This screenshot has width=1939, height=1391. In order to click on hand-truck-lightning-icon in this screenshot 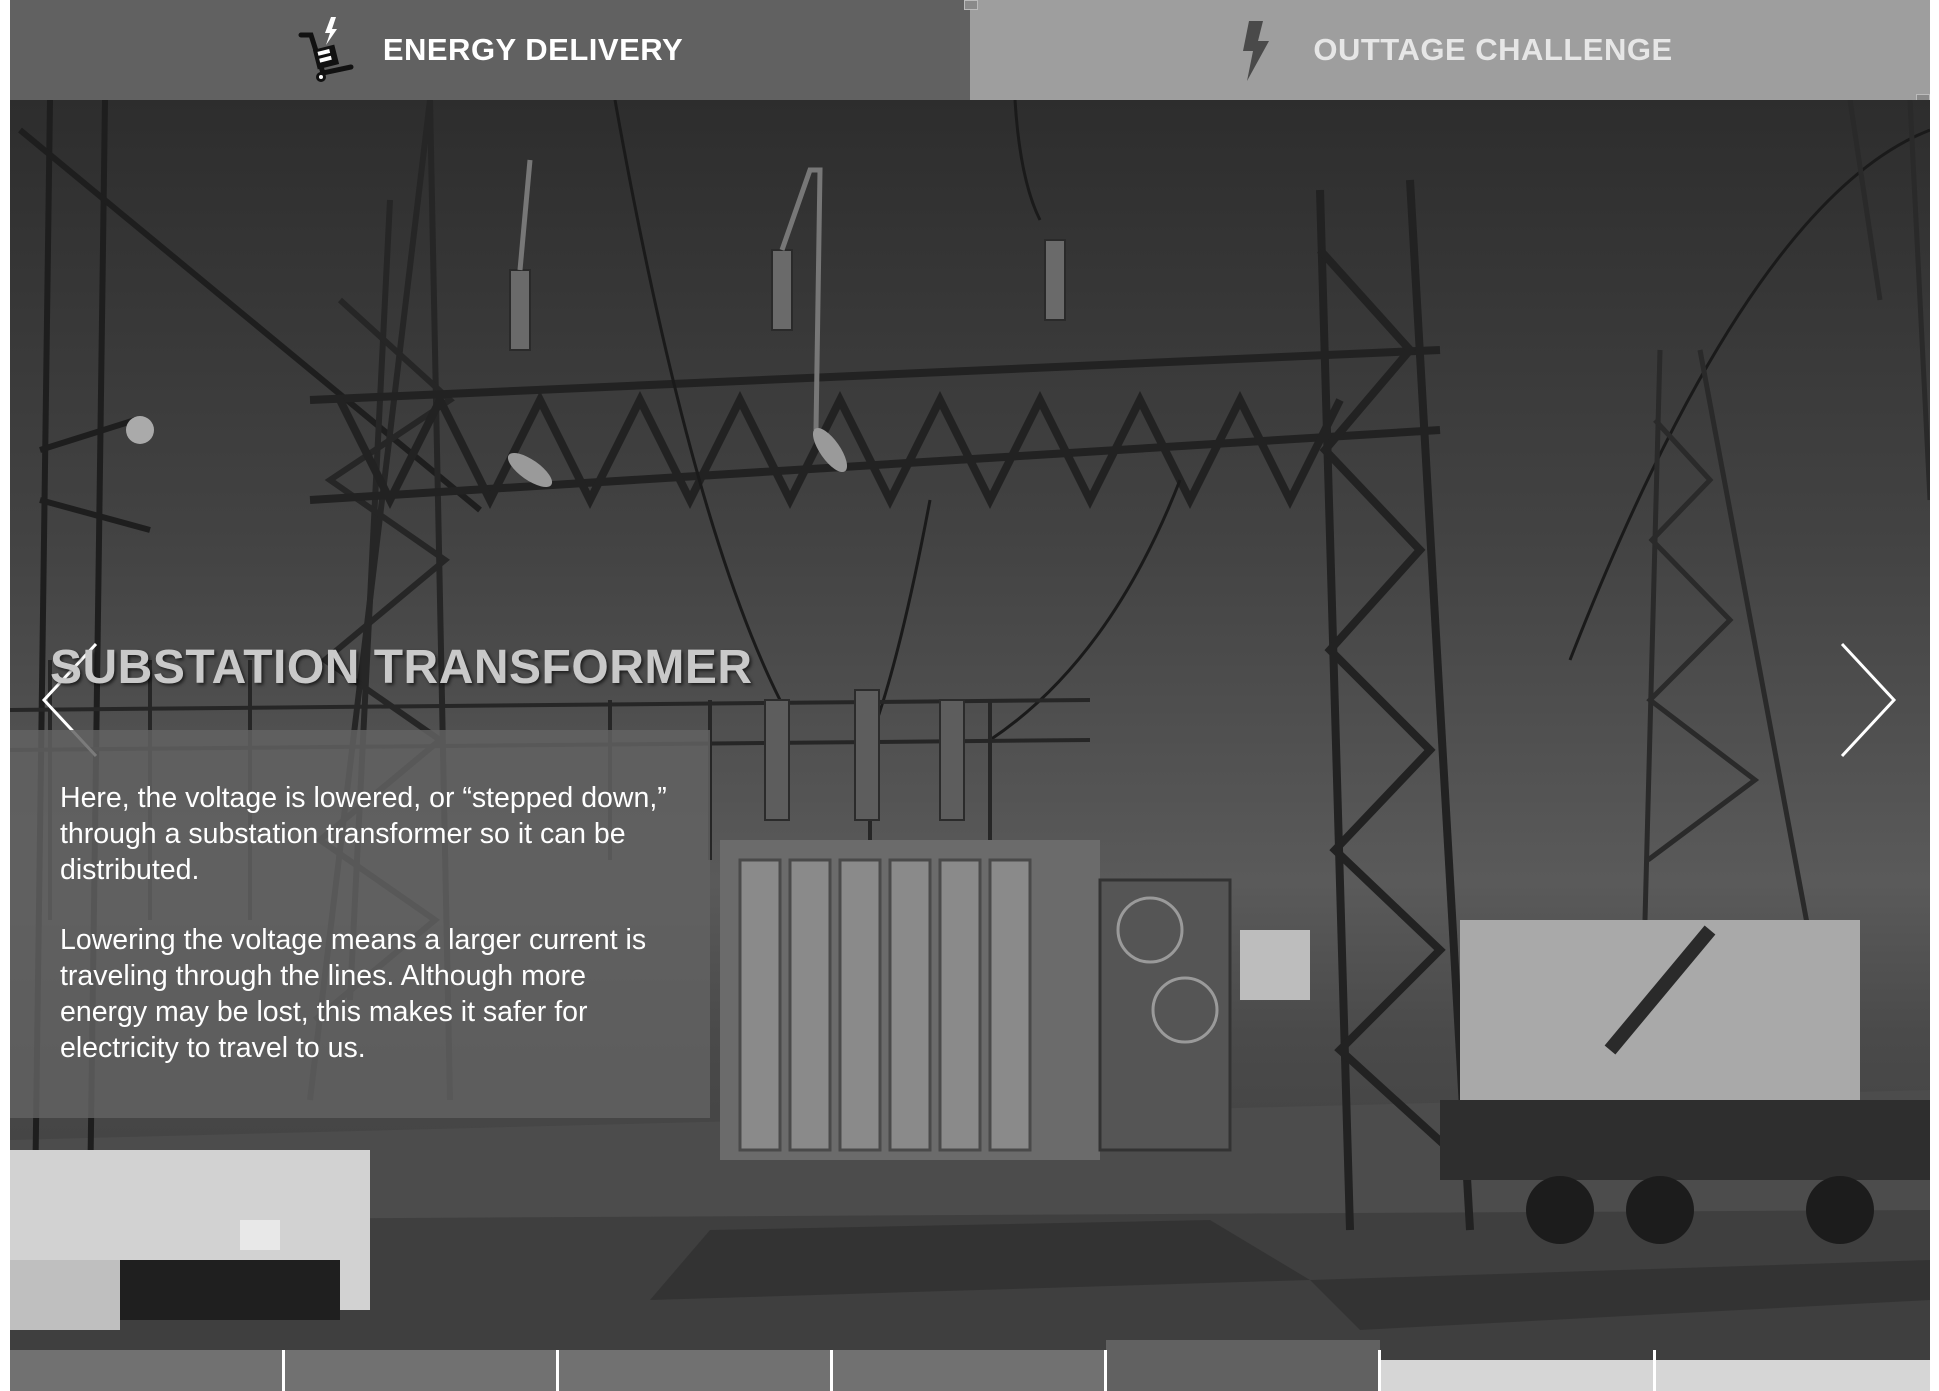, I will do `click(327, 50)`.